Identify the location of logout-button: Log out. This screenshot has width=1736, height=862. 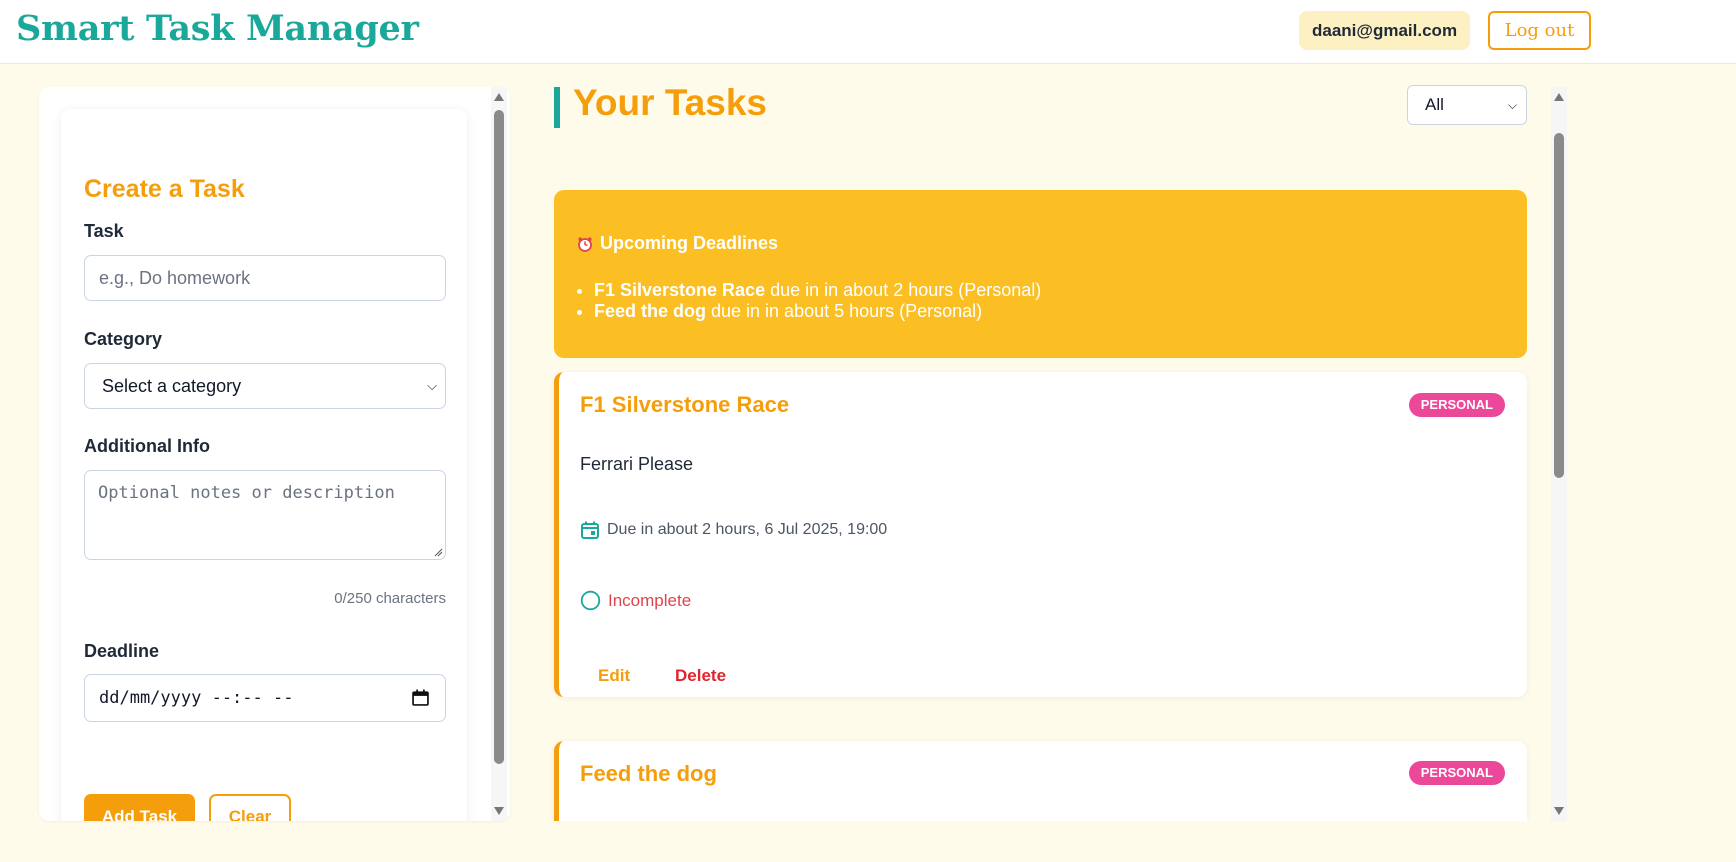
(1539, 30).